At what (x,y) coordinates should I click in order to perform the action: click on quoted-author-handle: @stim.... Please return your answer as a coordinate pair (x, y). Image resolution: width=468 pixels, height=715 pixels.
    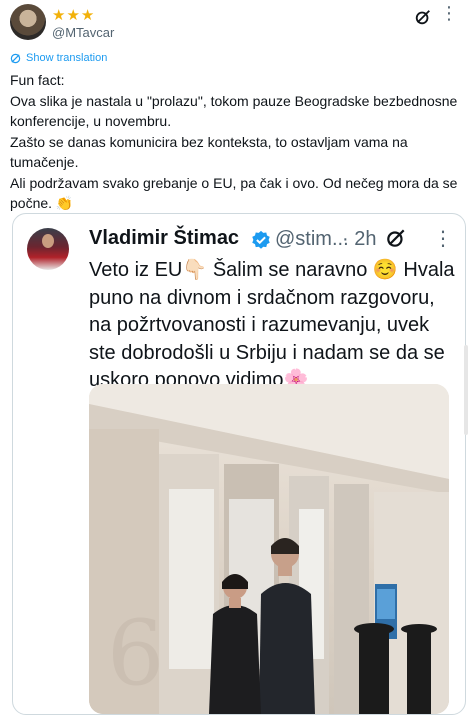
    Looking at the image, I should click on (312, 239).